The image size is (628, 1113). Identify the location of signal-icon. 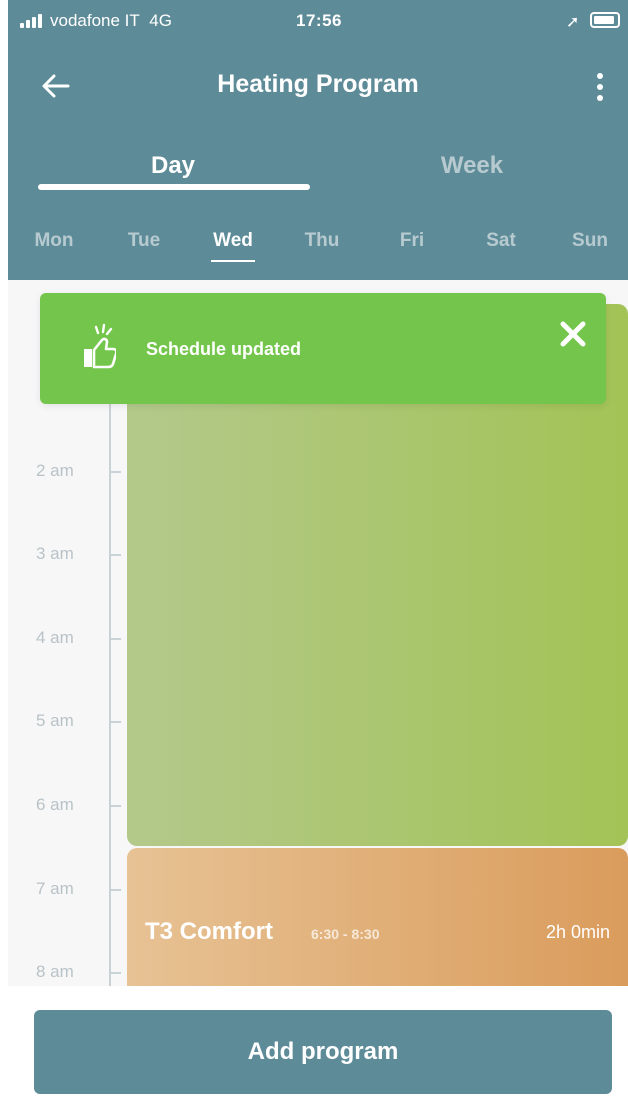
(33, 21).